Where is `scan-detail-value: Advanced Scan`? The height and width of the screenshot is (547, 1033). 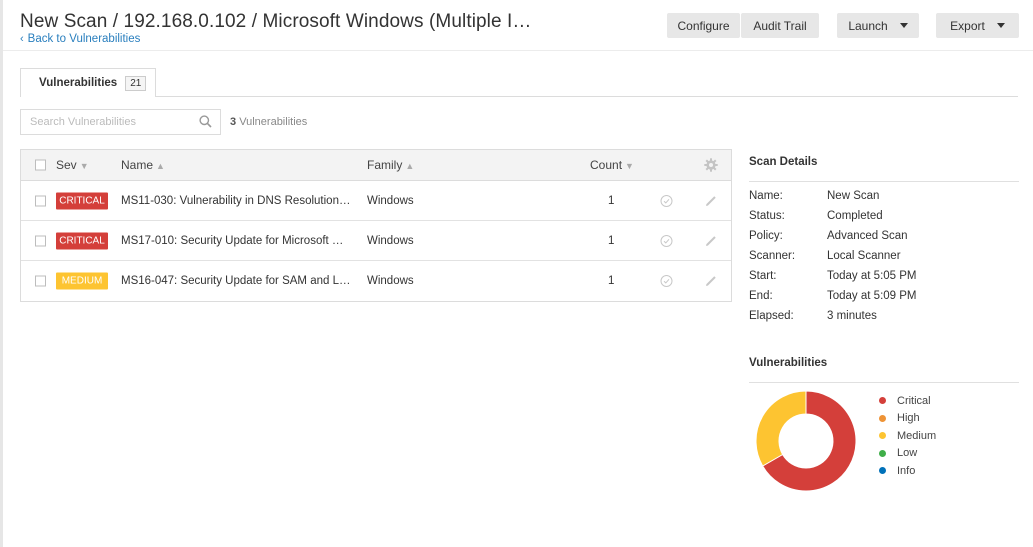
scan-detail-value: Advanced Scan is located at coordinates (867, 236).